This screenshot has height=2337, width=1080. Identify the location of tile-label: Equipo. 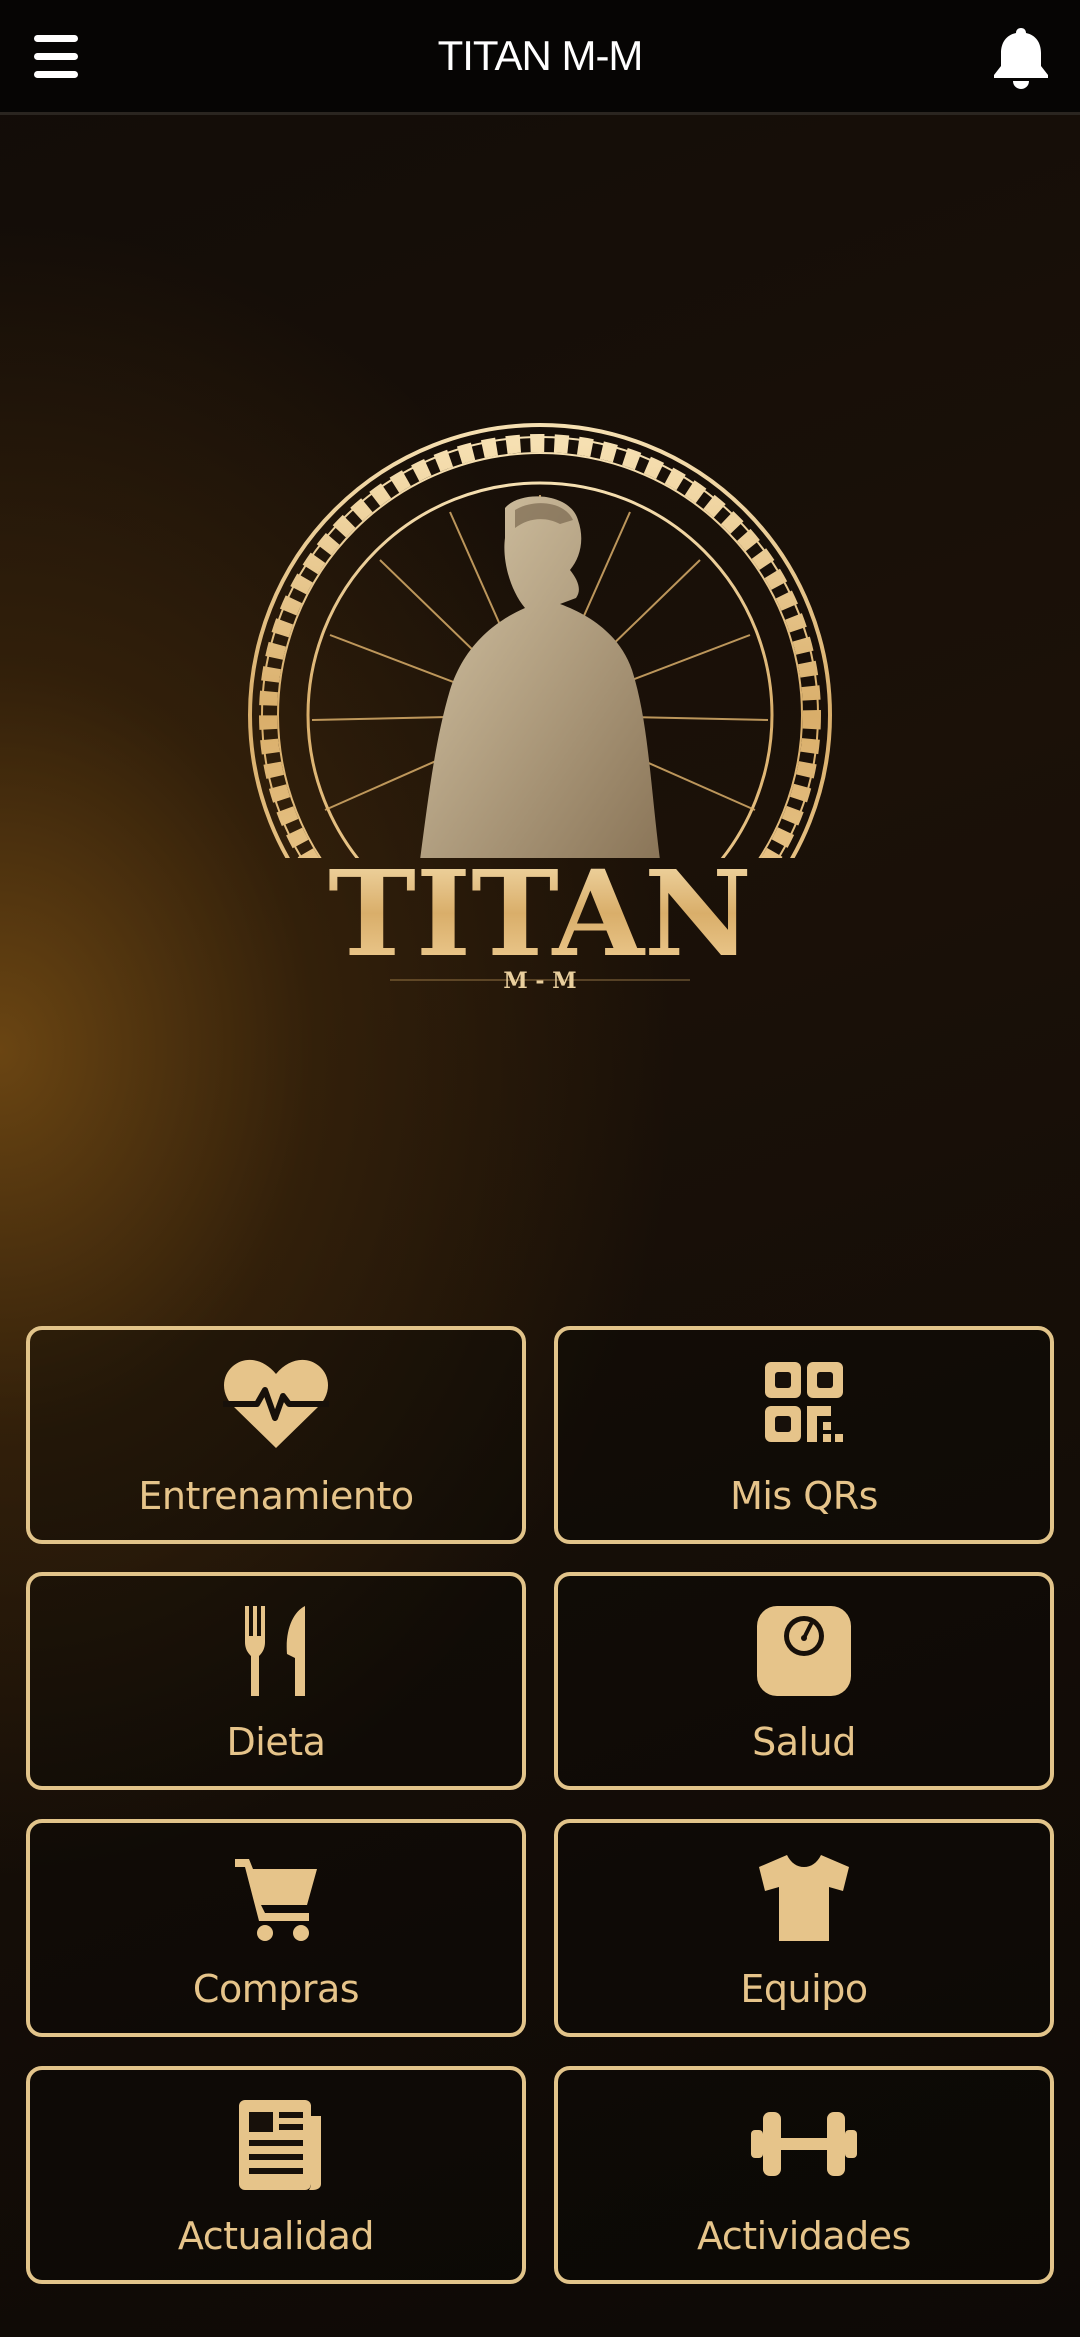
(804, 1989).